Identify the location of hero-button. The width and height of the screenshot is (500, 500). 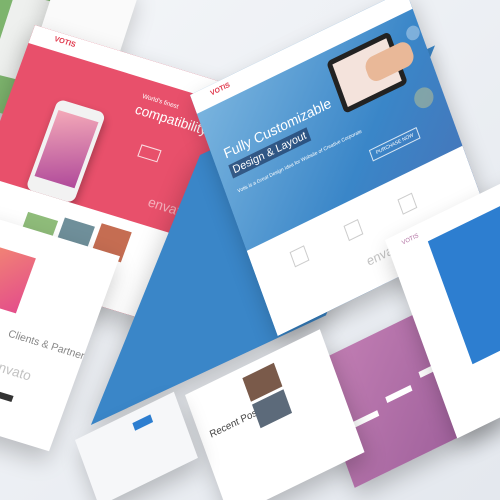
(149, 153).